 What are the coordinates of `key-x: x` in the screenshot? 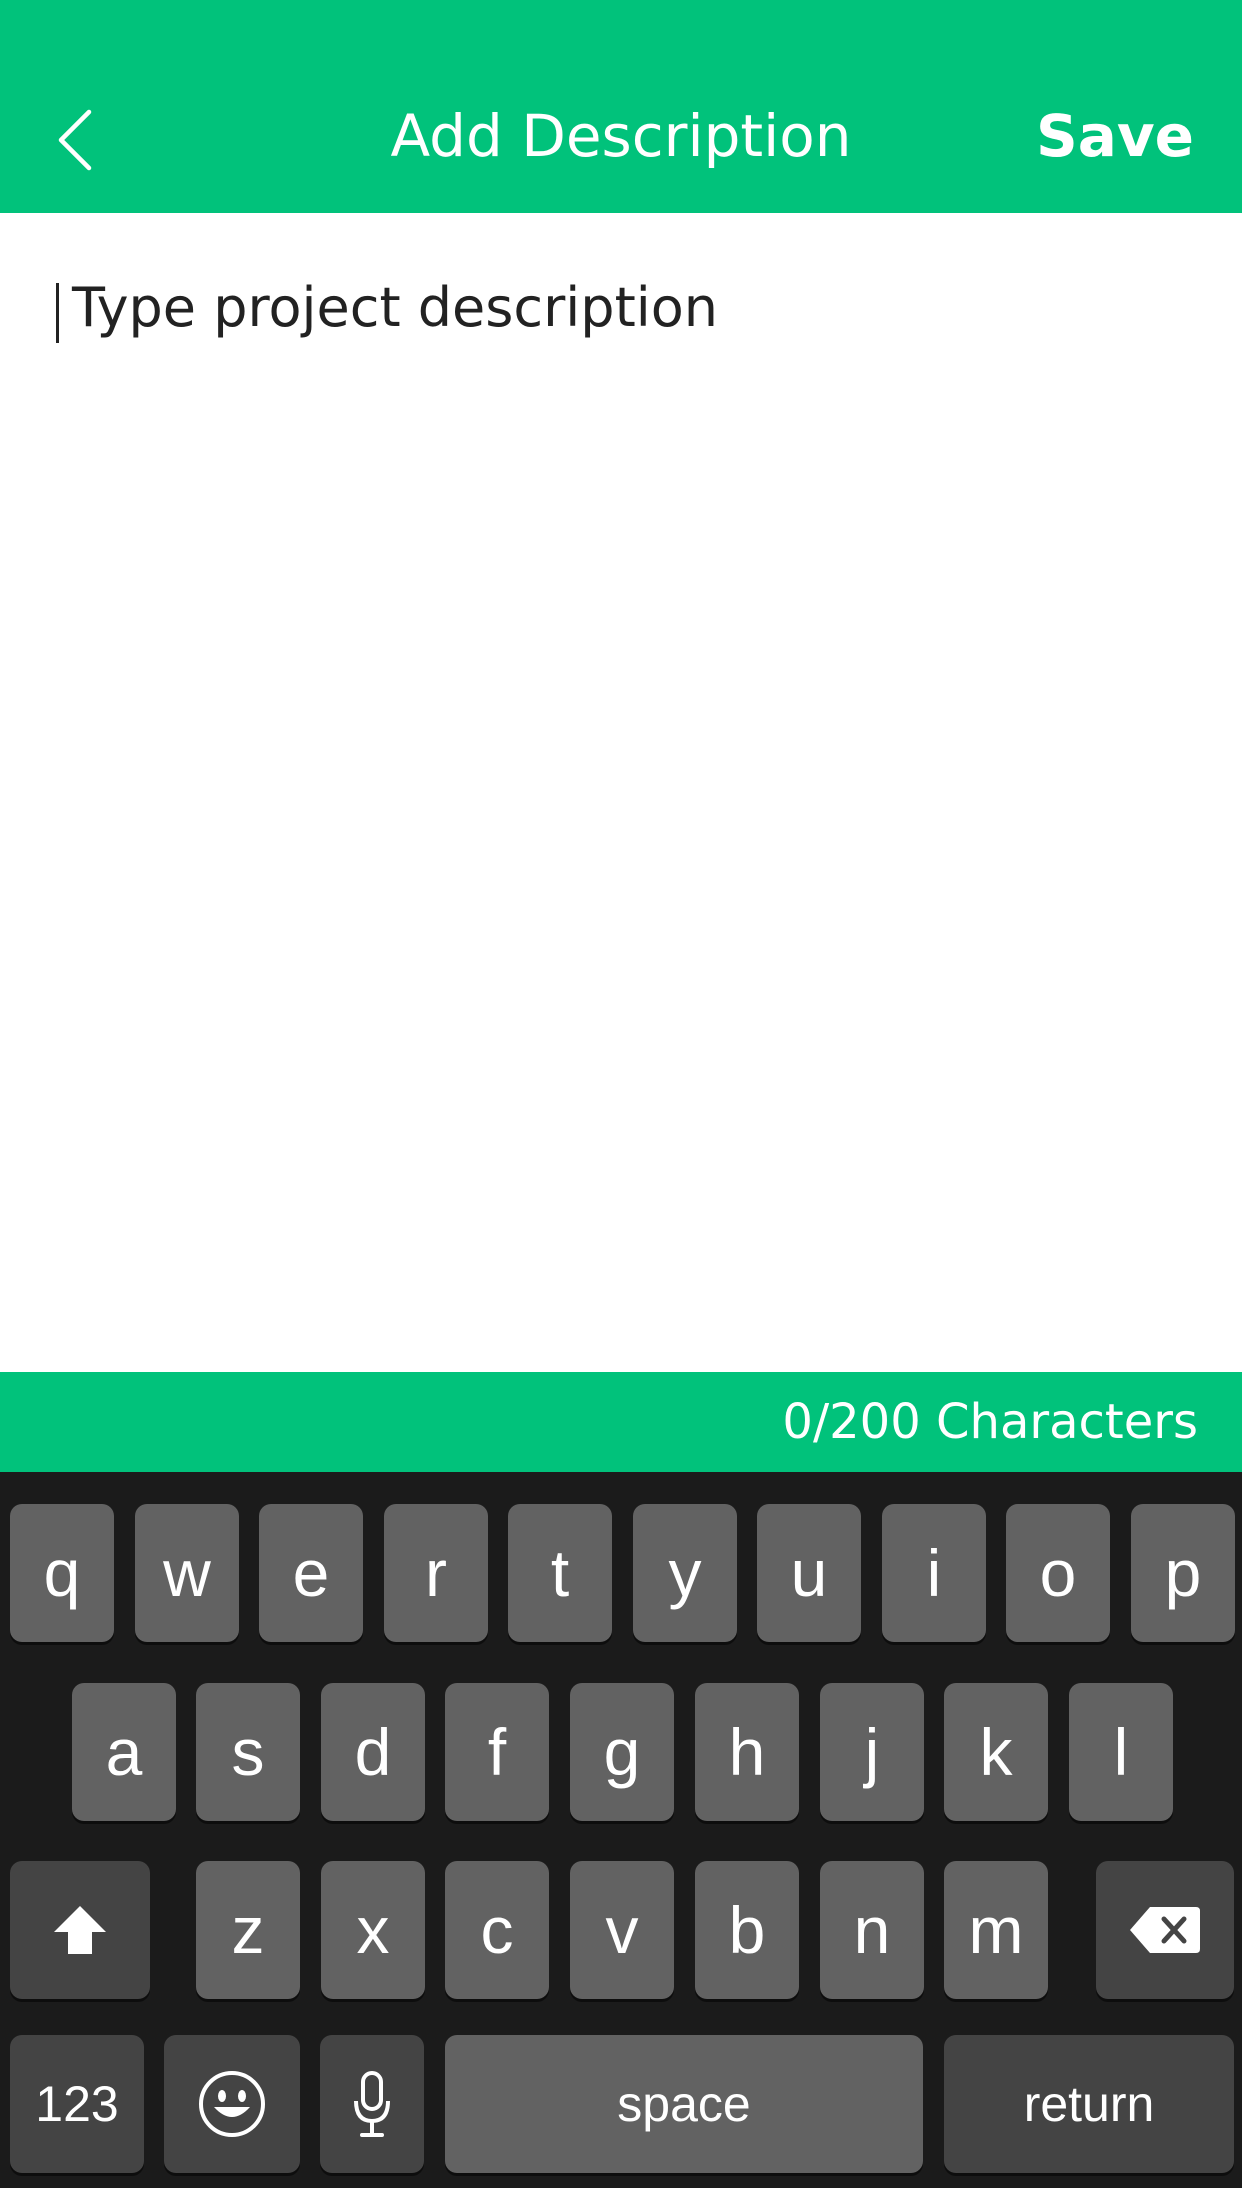 It's located at (373, 1930).